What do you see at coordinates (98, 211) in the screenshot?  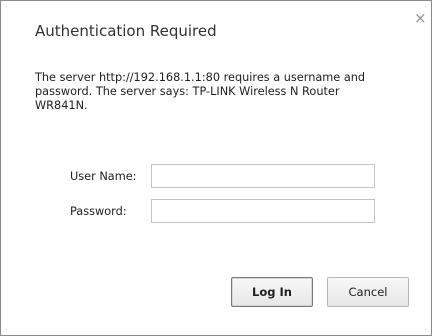 I see `password-label: Password:` at bounding box center [98, 211].